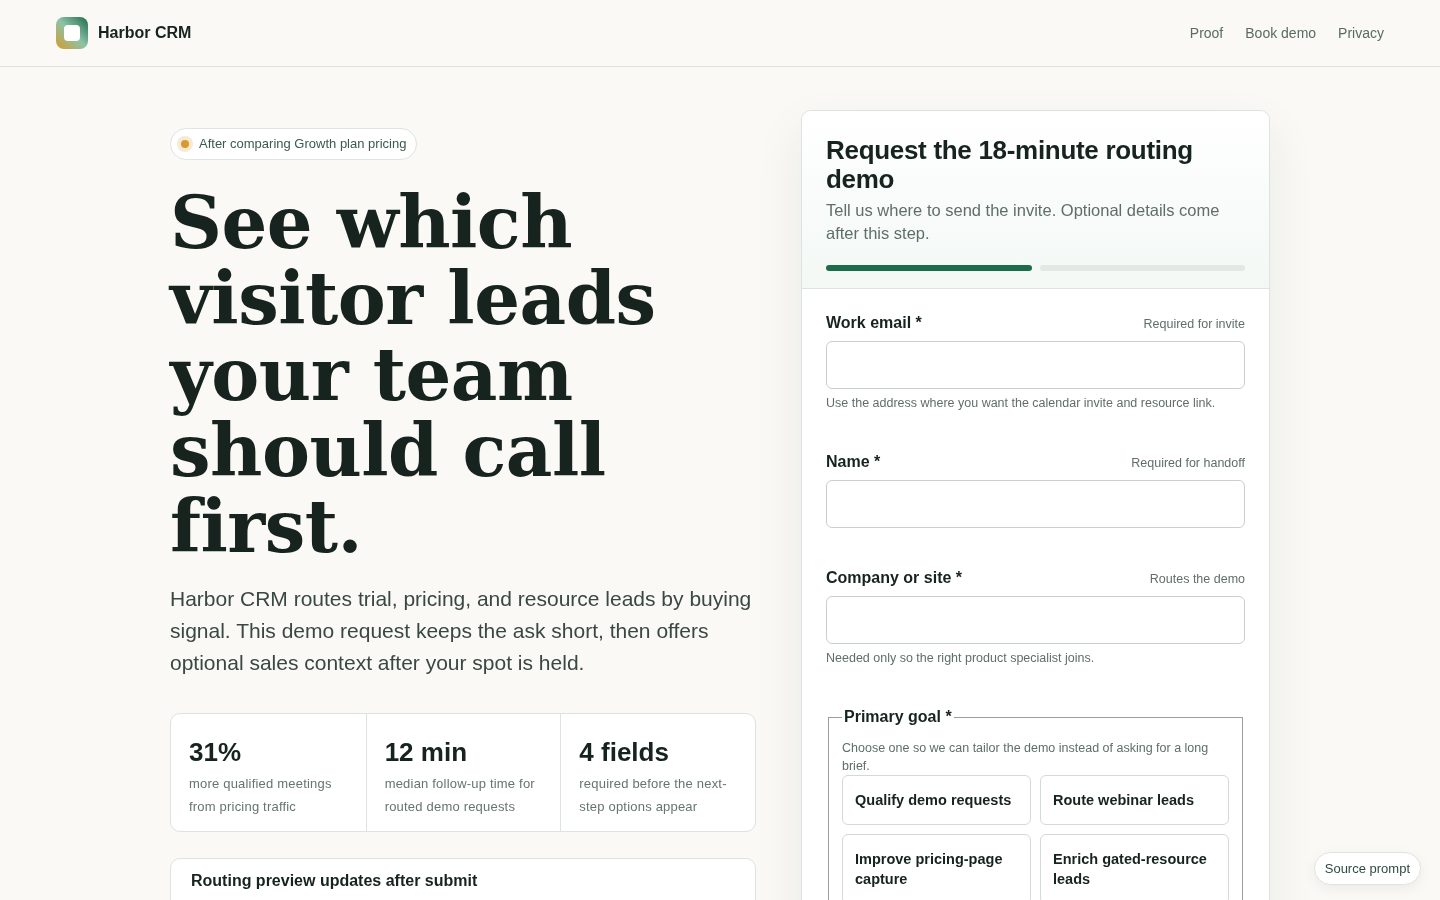  I want to click on stat-value: 12 min, so click(426, 752).